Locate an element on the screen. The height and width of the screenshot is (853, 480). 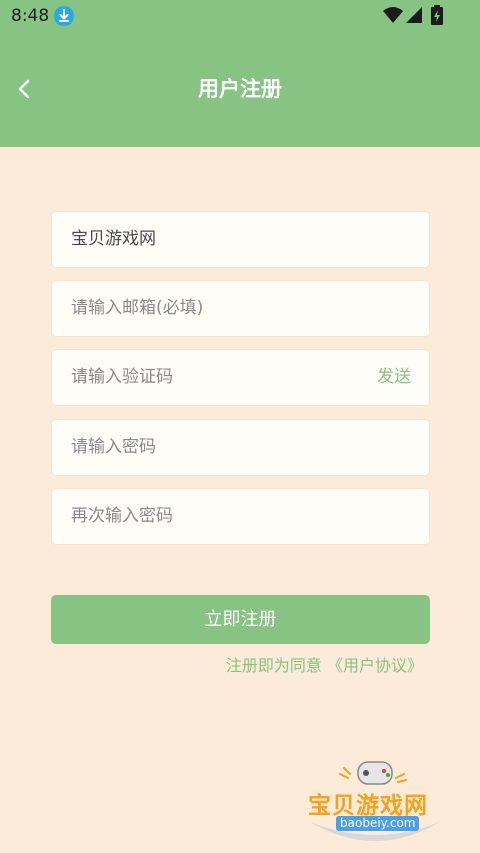
watermark-url: baobeiy.com is located at coordinates (378, 823).